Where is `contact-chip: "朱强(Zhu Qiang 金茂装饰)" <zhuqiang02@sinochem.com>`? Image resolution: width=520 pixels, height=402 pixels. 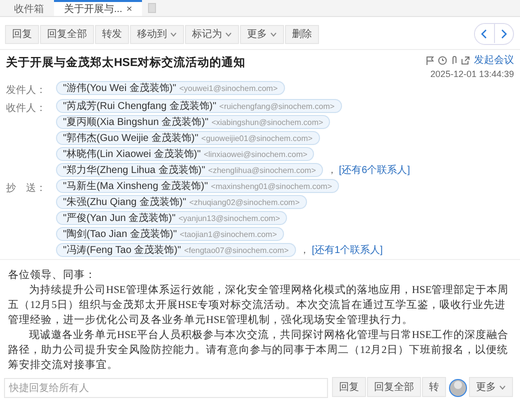 contact-chip: "朱强(Zhu Qiang 金茂装饰)" <zhuqiang02@sinochem.com> is located at coordinates (181, 202).